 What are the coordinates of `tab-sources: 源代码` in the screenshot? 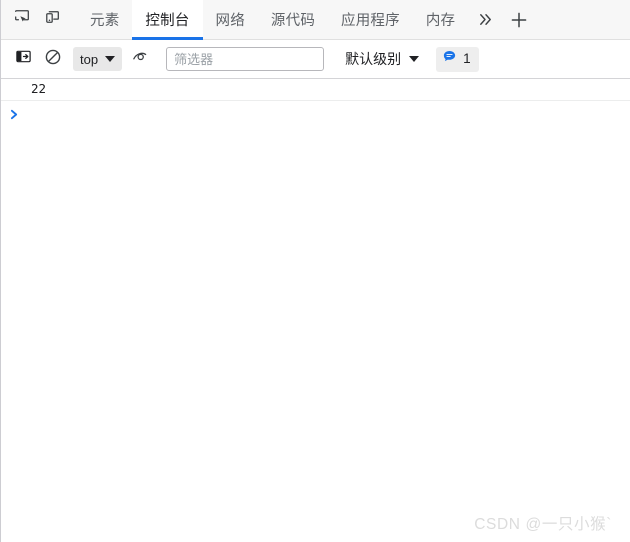 It's located at (293, 20).